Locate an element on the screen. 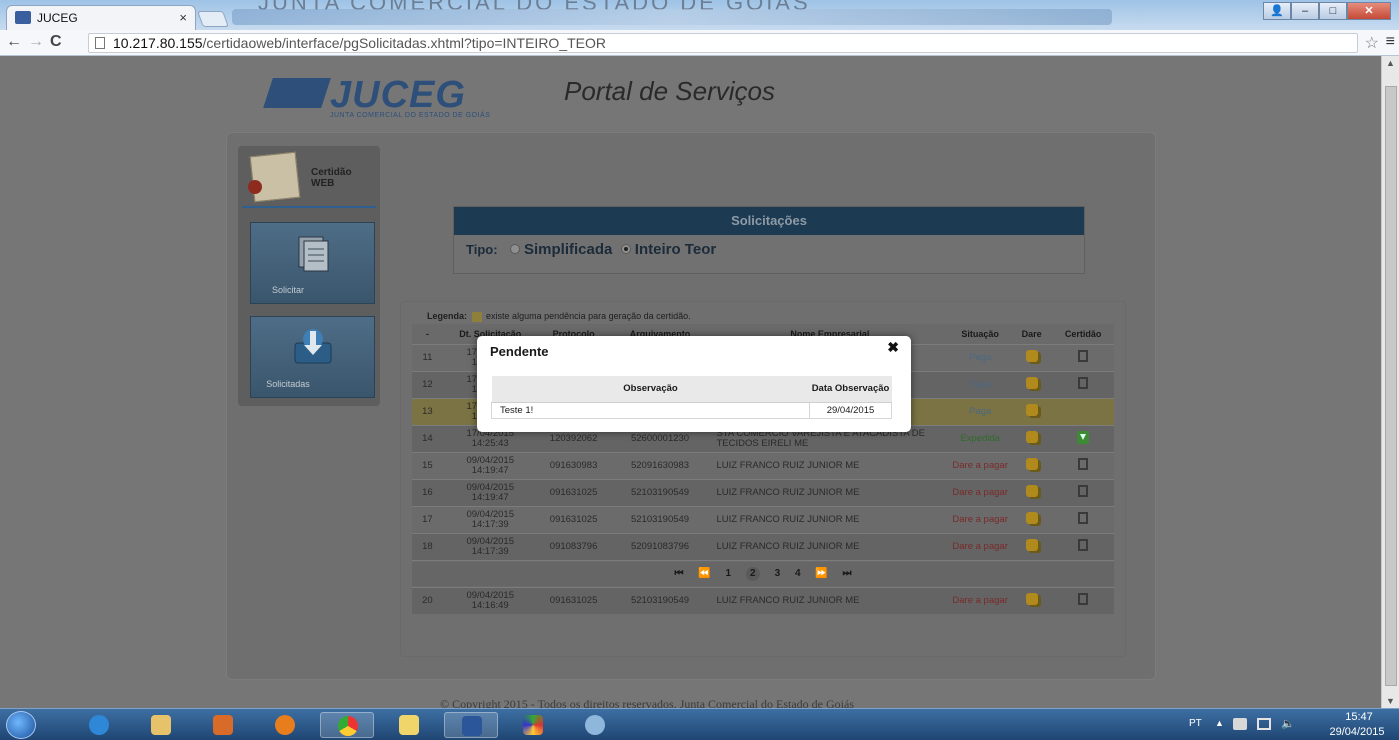 This screenshot has height=740, width=1399. paint-icon is located at coordinates (595, 725).